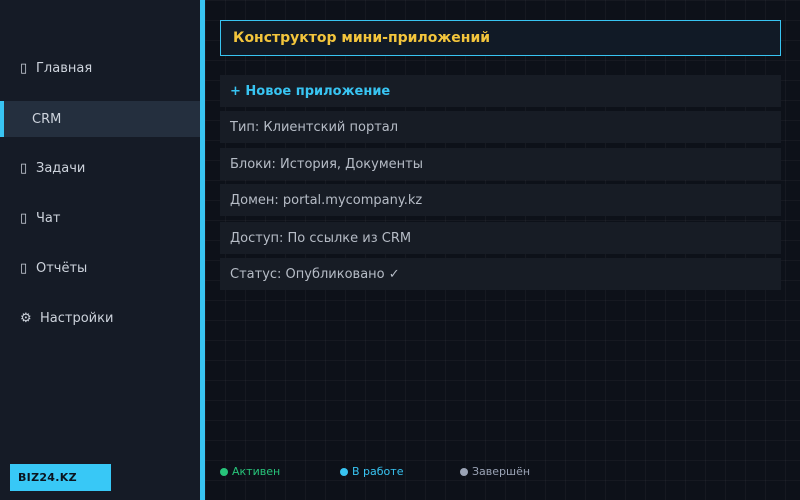 The height and width of the screenshot is (500, 800). What do you see at coordinates (501, 471) in the screenshot?
I see `legend-label: Завершён` at bounding box center [501, 471].